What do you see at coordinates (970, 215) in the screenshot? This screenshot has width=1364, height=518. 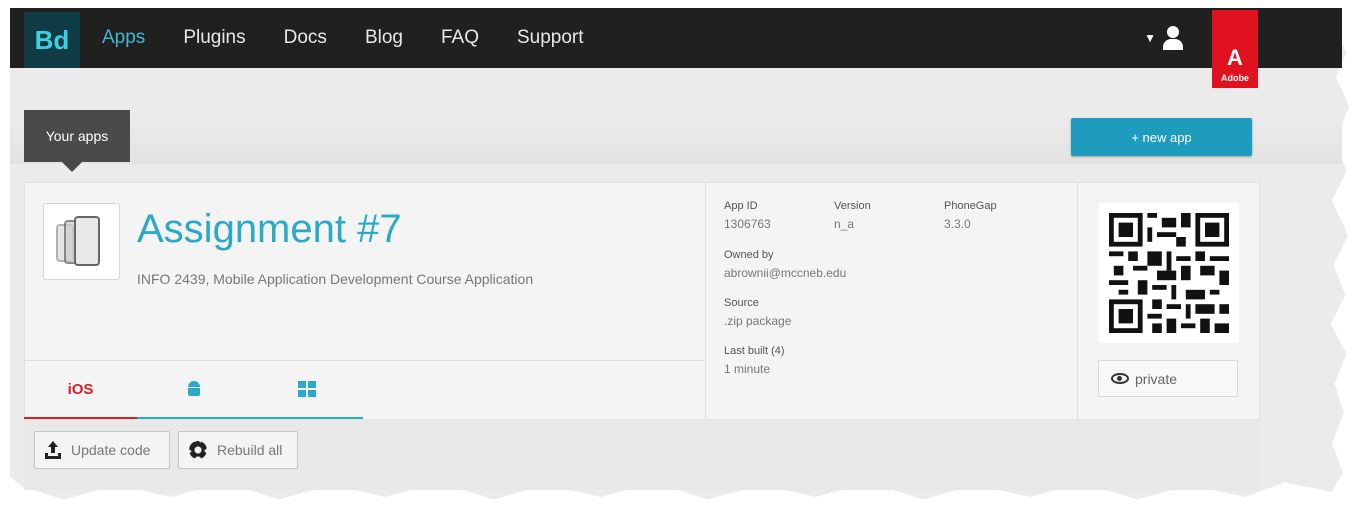 I see `meta-phonegap: PhoneGap 3.3.0` at bounding box center [970, 215].